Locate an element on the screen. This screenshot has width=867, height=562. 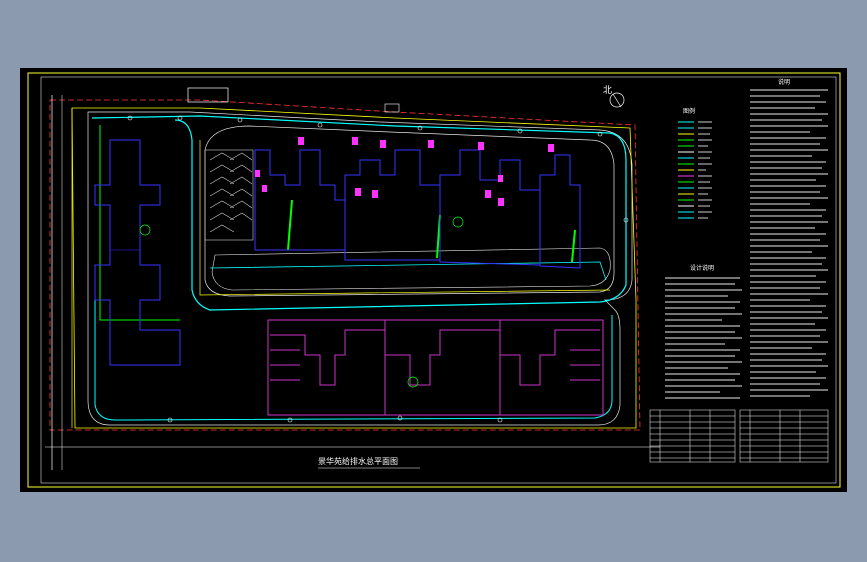
drawing-title: 景华苑给排水总平面图 is located at coordinates (358, 461).